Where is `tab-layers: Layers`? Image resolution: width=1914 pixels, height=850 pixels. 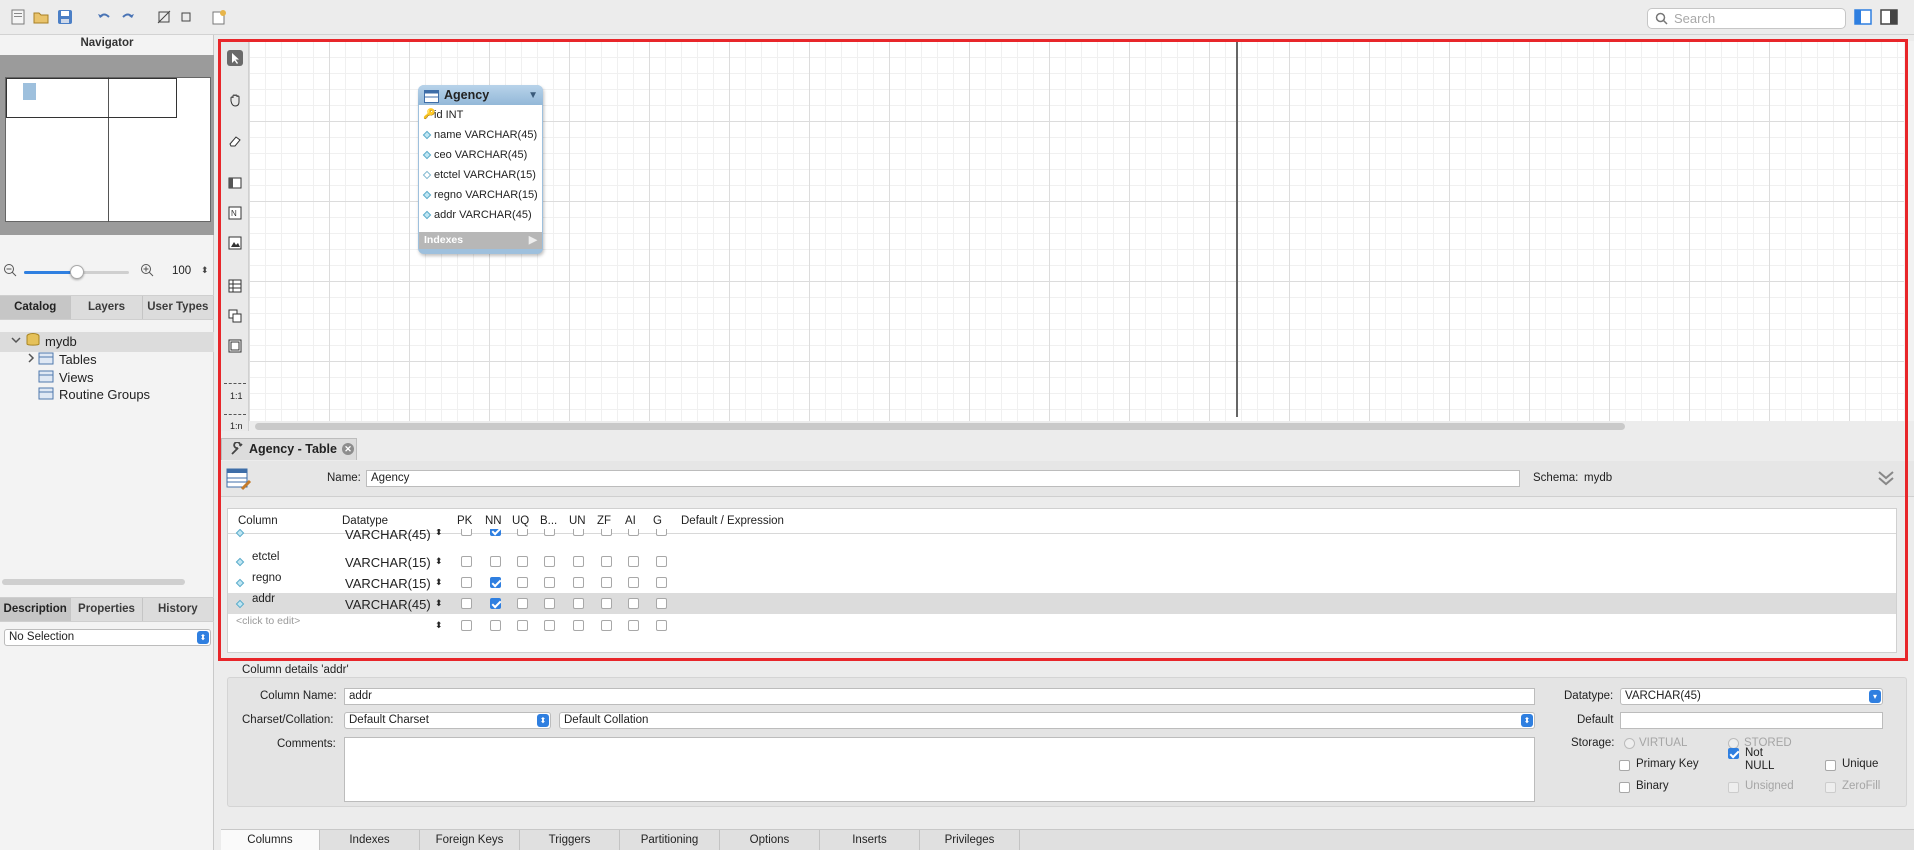 tab-layers: Layers is located at coordinates (107, 307).